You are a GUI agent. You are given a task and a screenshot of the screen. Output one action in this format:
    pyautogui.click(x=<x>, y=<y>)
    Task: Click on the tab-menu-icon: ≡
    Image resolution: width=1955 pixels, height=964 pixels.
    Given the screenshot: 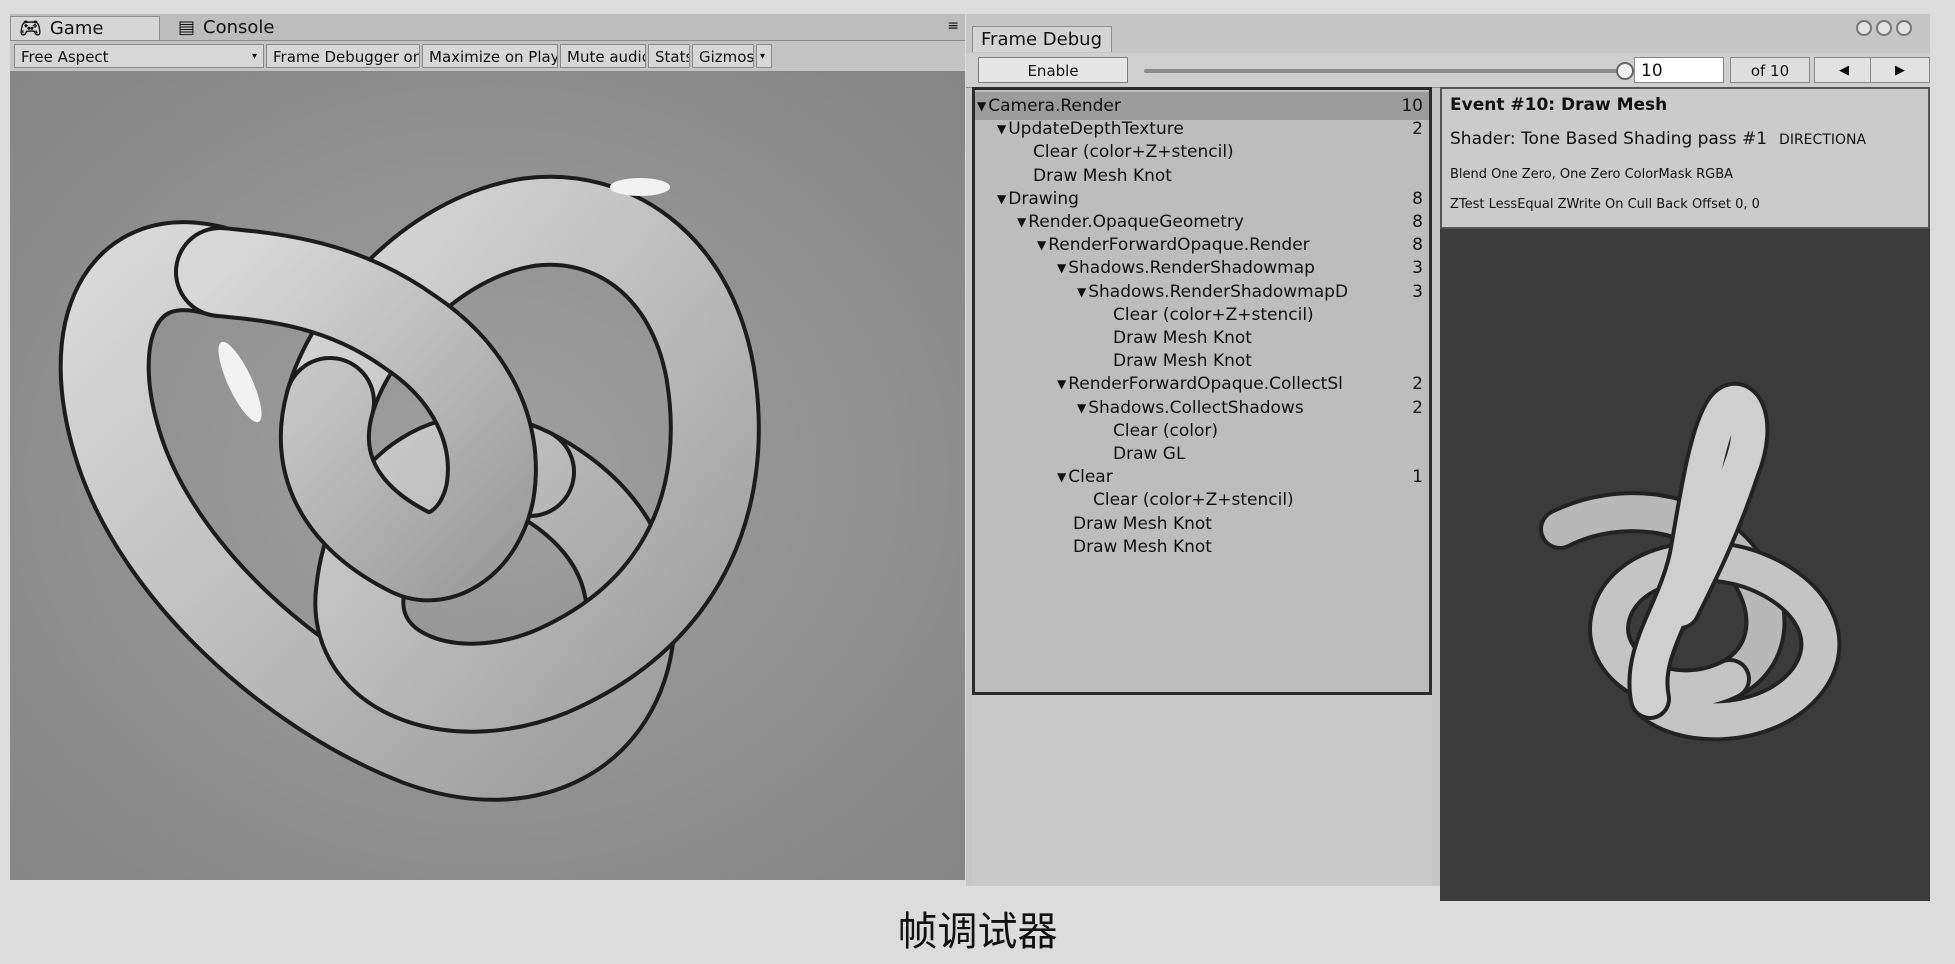 What is the action you would take?
    pyautogui.click(x=953, y=26)
    